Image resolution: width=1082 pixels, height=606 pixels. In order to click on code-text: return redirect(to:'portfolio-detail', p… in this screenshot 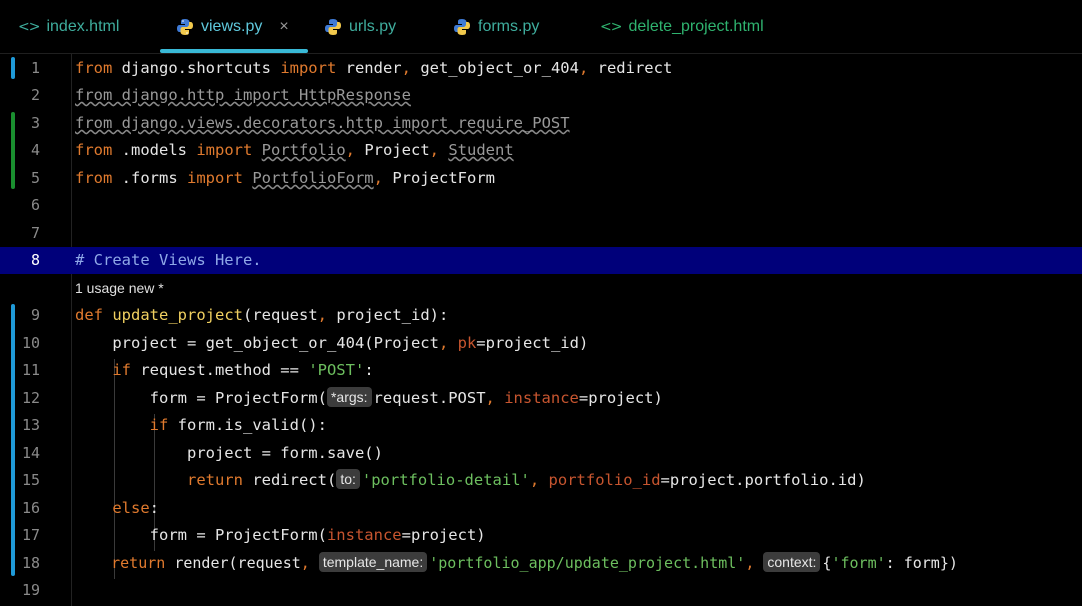, I will do `click(526, 479)`.